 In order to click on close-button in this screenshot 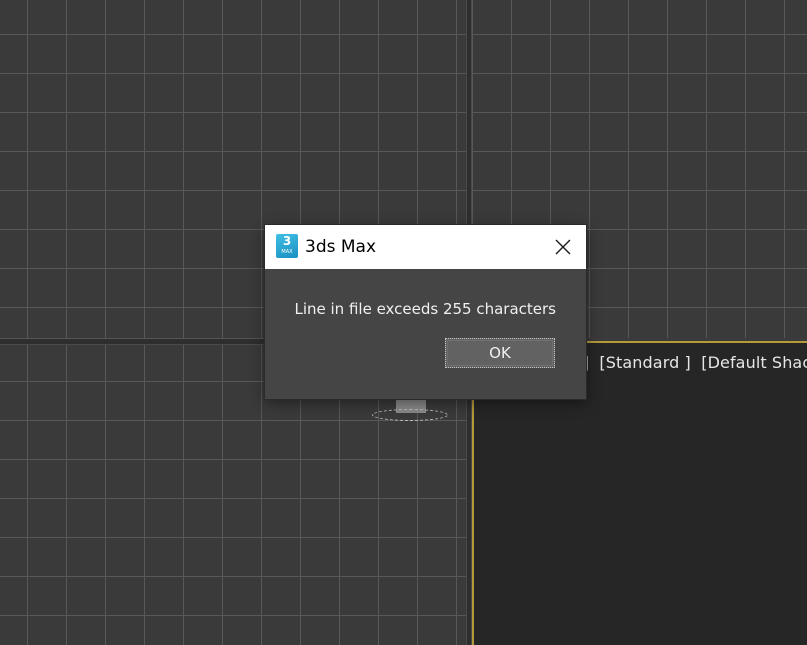, I will do `click(563, 247)`.